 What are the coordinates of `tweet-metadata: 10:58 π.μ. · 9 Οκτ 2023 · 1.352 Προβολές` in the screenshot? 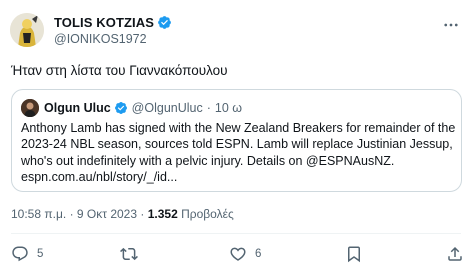 It's located at (122, 214).